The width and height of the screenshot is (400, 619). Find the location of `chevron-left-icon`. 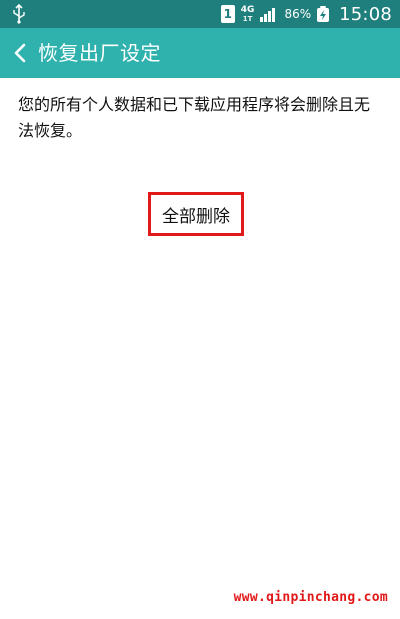

chevron-left-icon is located at coordinates (20, 53).